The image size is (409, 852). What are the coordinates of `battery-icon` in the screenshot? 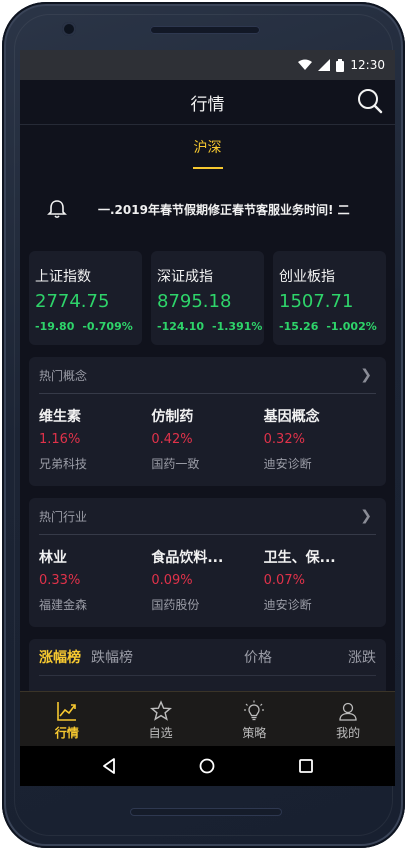 It's located at (340, 65).